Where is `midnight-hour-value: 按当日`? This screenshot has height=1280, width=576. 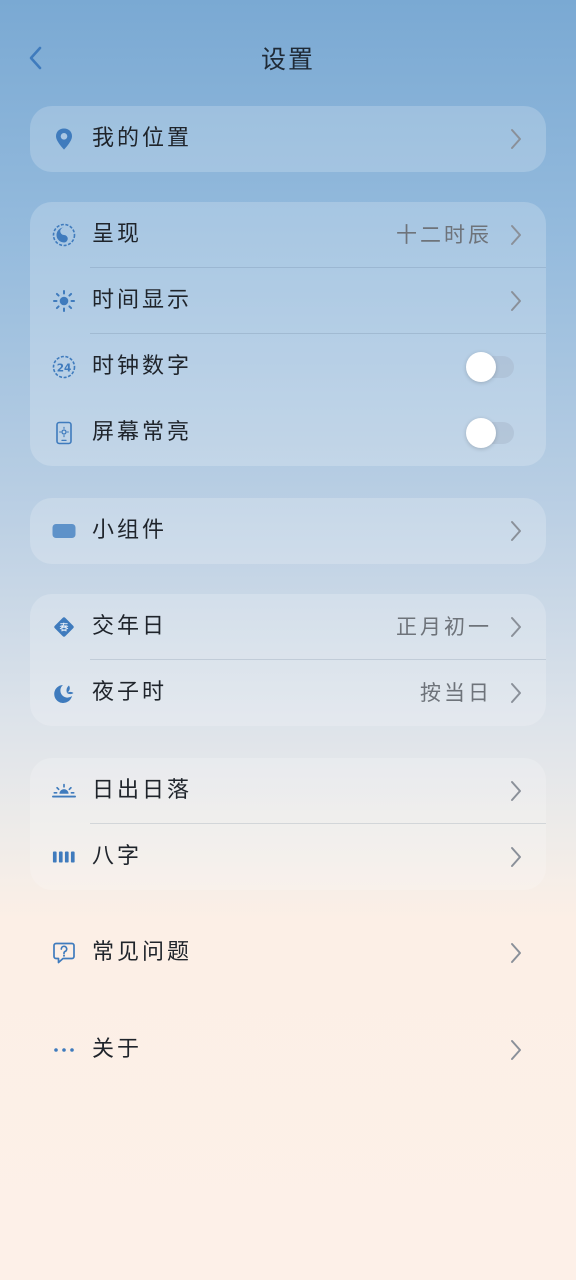
midnight-hour-value: 按当日 is located at coordinates (456, 693).